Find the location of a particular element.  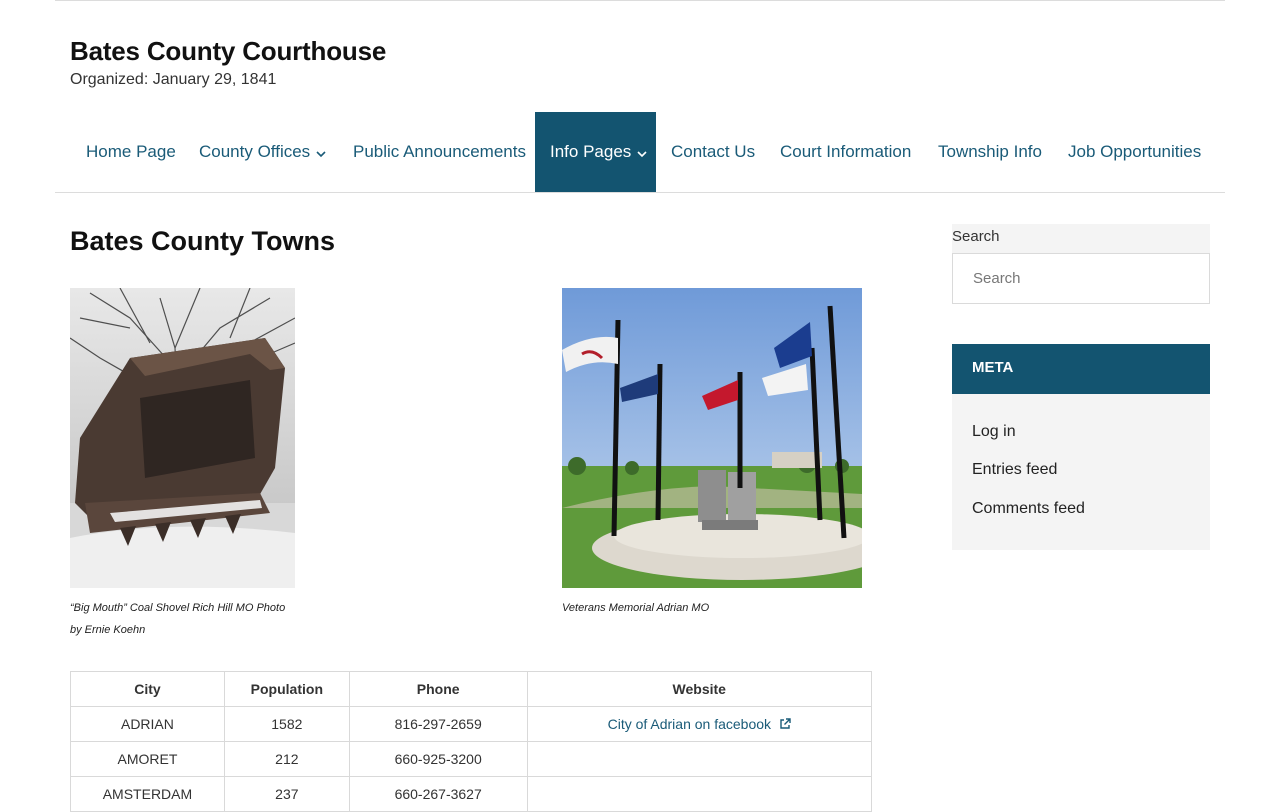

cell-population: 237 is located at coordinates (286, 794).